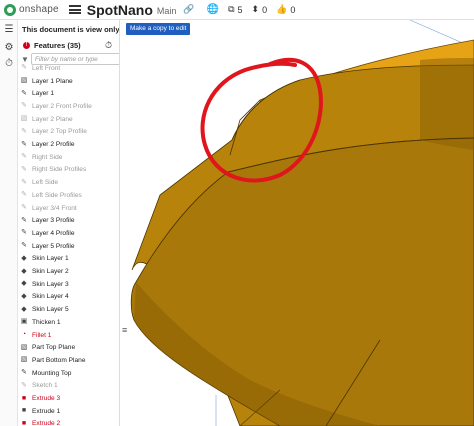 This screenshot has height=426, width=474. What do you see at coordinates (46, 411) in the screenshot?
I see `feature-label: Extrude 1` at bounding box center [46, 411].